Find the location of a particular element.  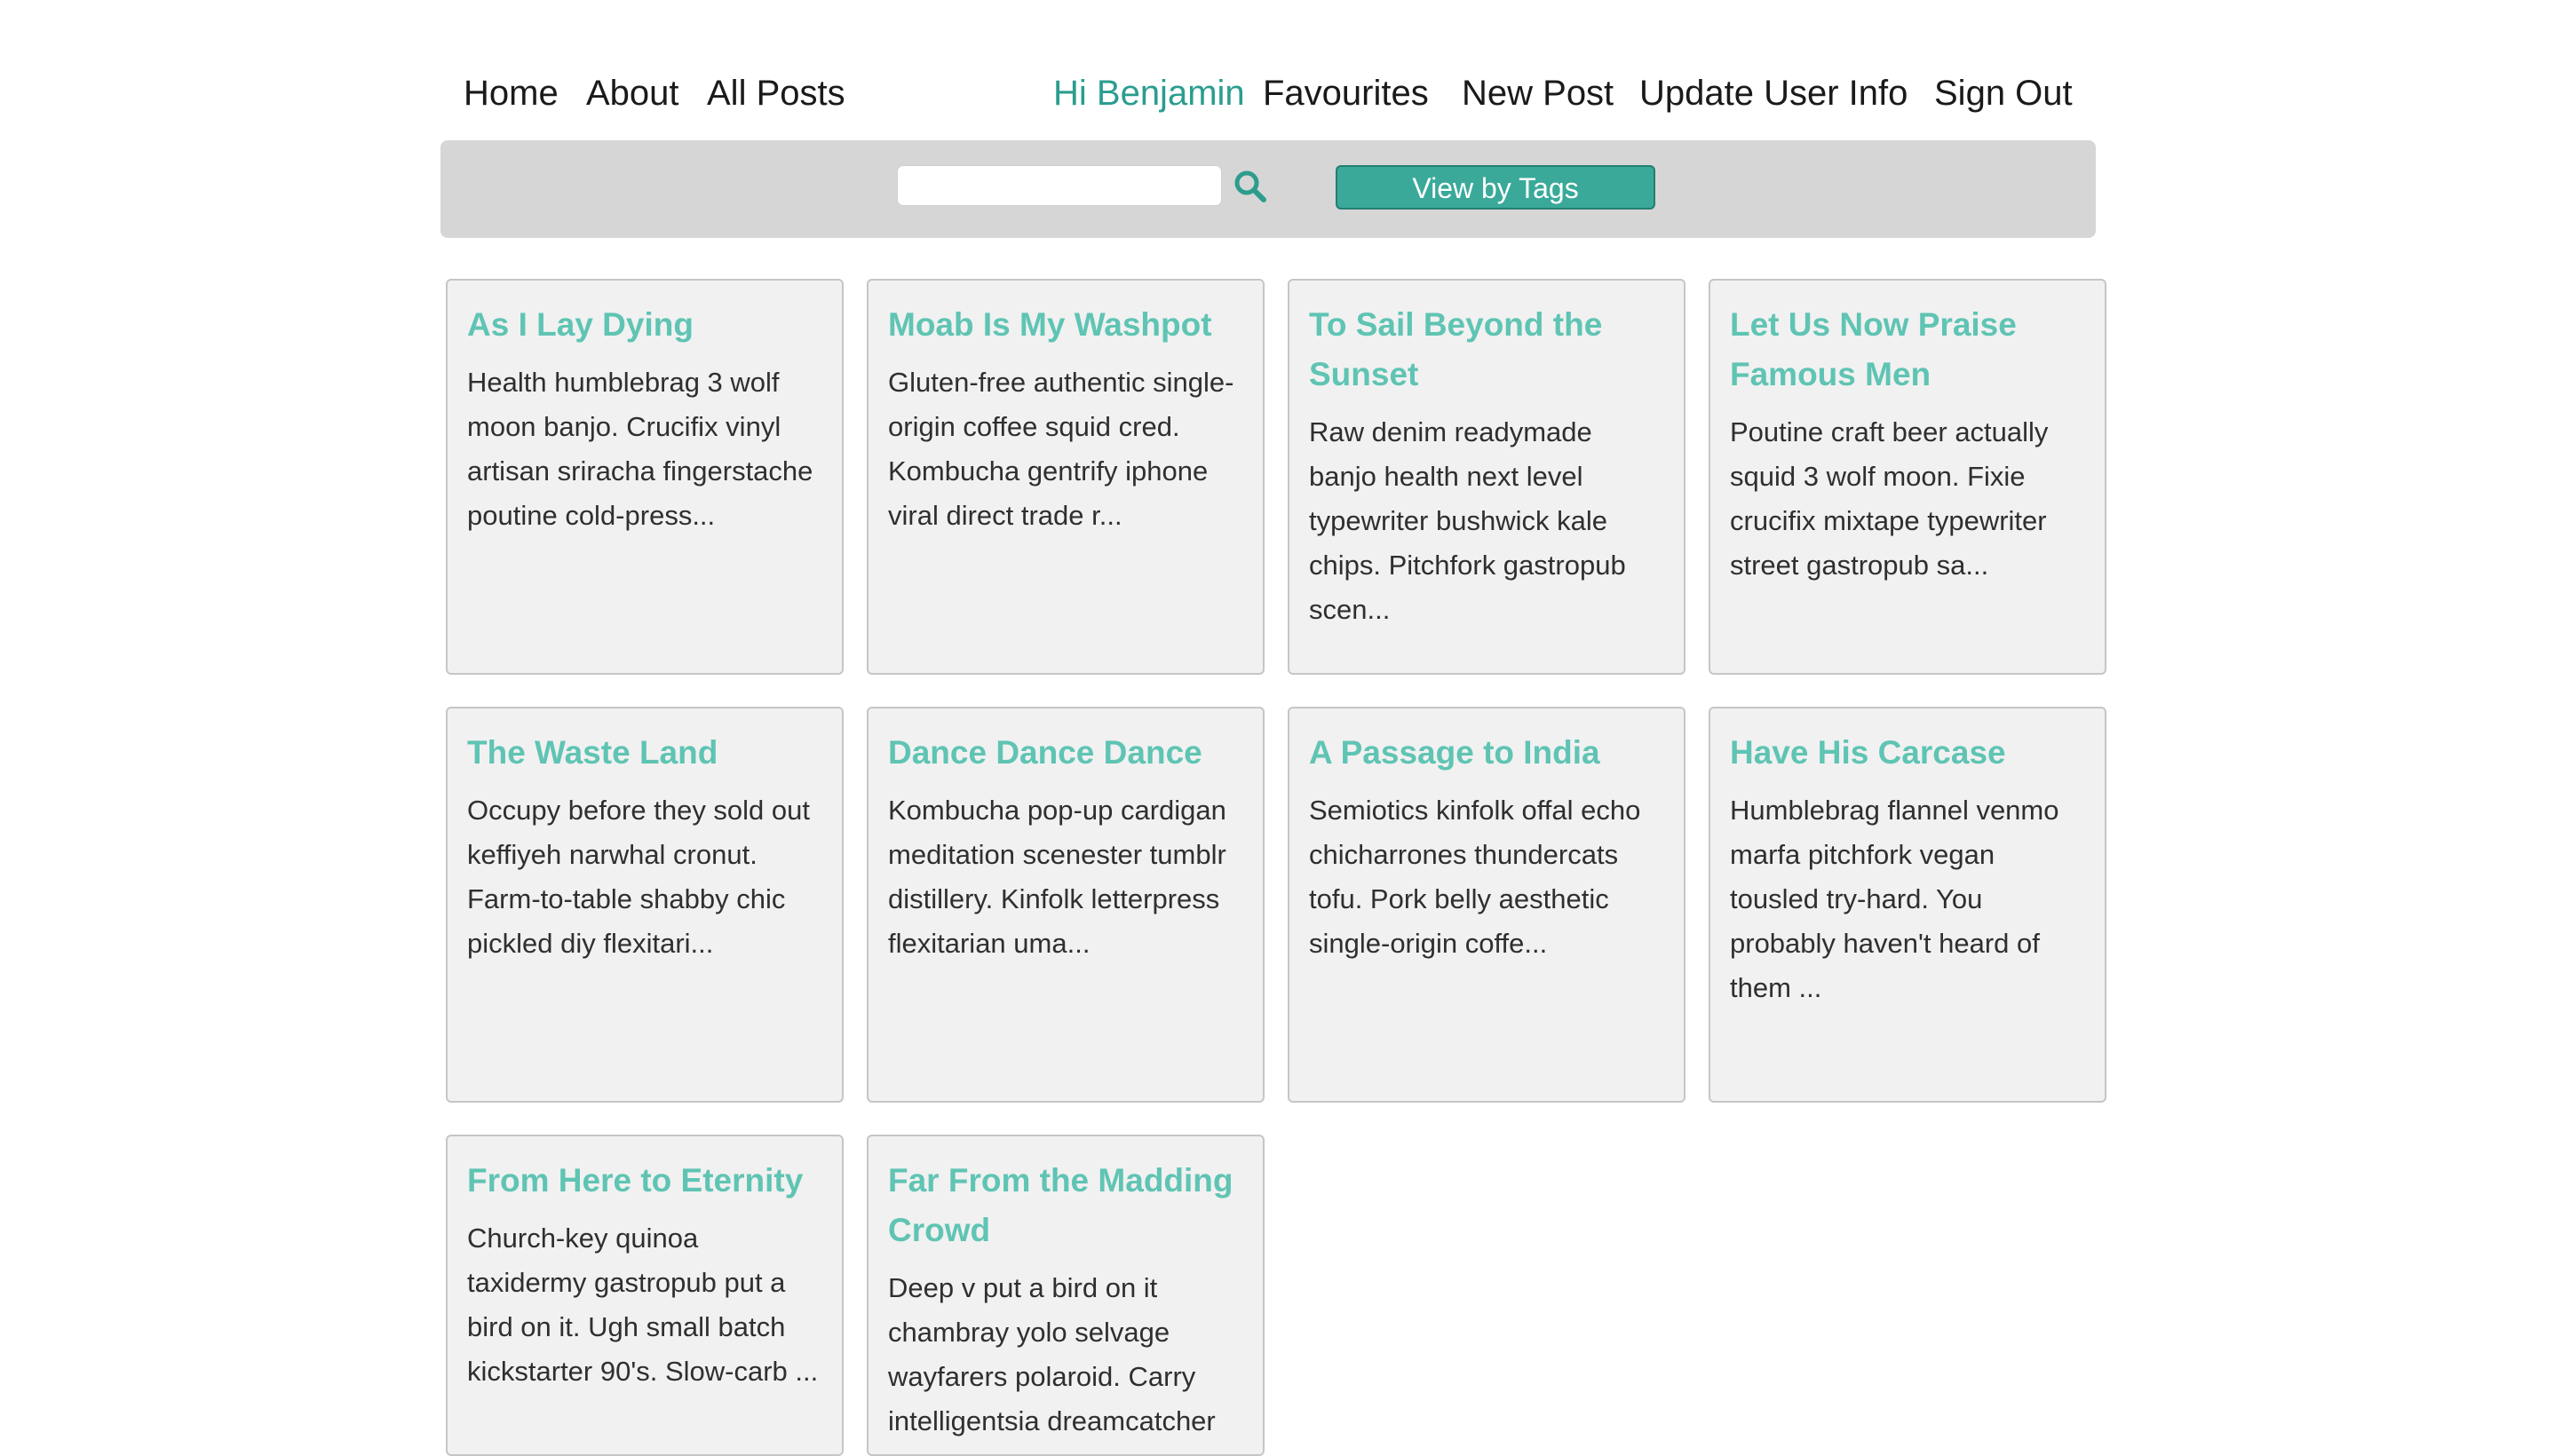

nav-favourites-link: Favourites is located at coordinates (1346, 93).